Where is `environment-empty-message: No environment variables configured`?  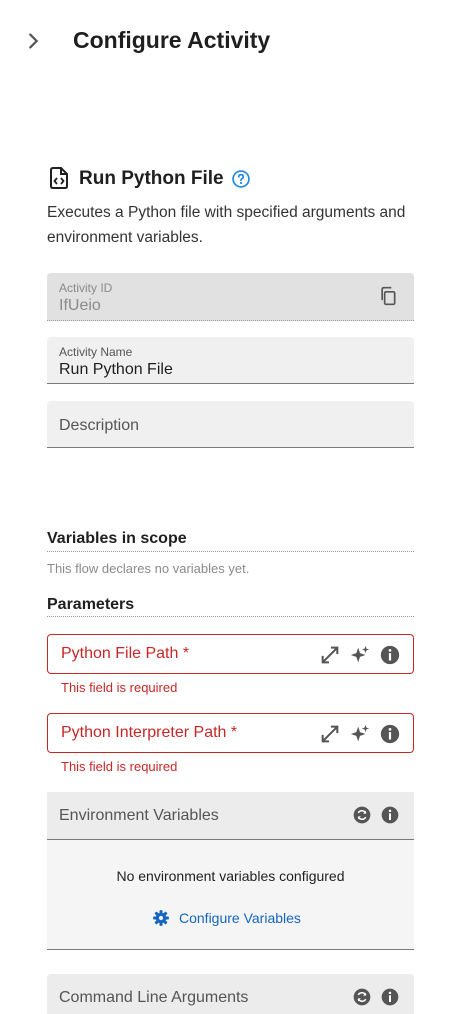
environment-empty-message: No environment variables configured is located at coordinates (230, 876).